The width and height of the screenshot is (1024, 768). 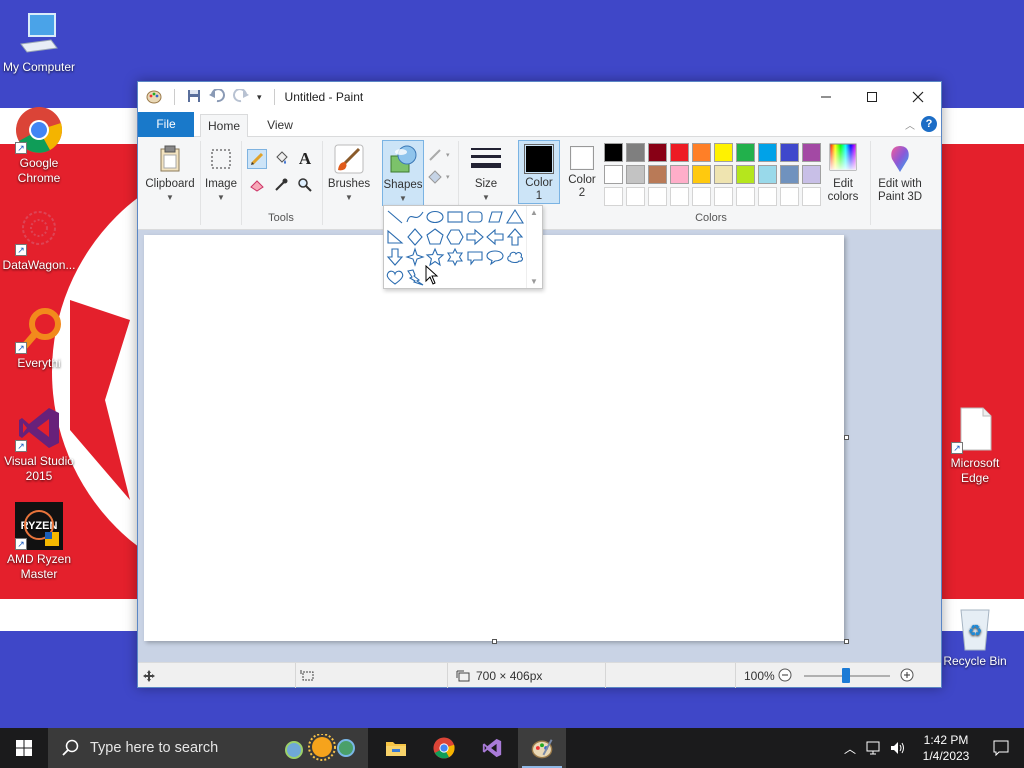 What do you see at coordinates (492, 748) in the screenshot?
I see `taskbar-visual-studio` at bounding box center [492, 748].